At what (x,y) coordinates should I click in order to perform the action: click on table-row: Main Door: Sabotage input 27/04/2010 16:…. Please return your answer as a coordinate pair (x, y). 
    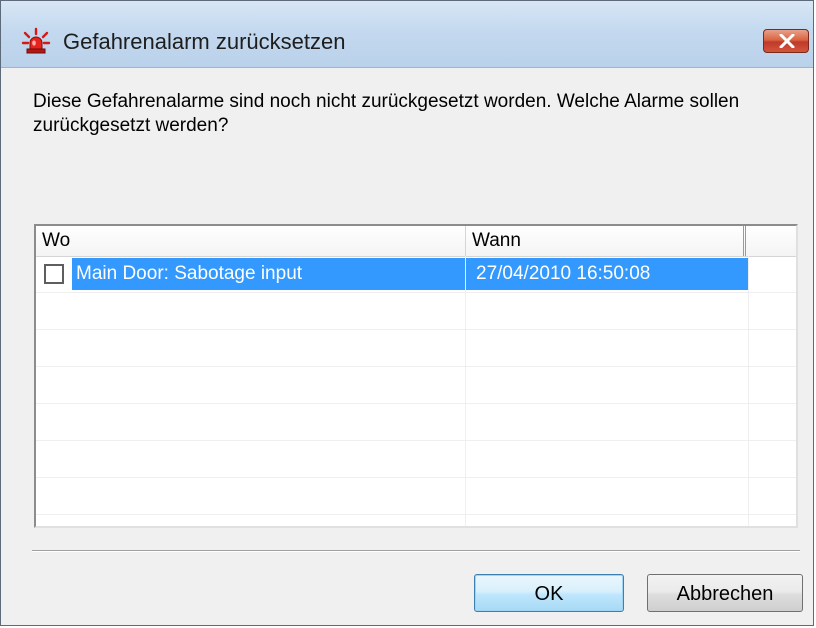
    Looking at the image, I should click on (416, 274).